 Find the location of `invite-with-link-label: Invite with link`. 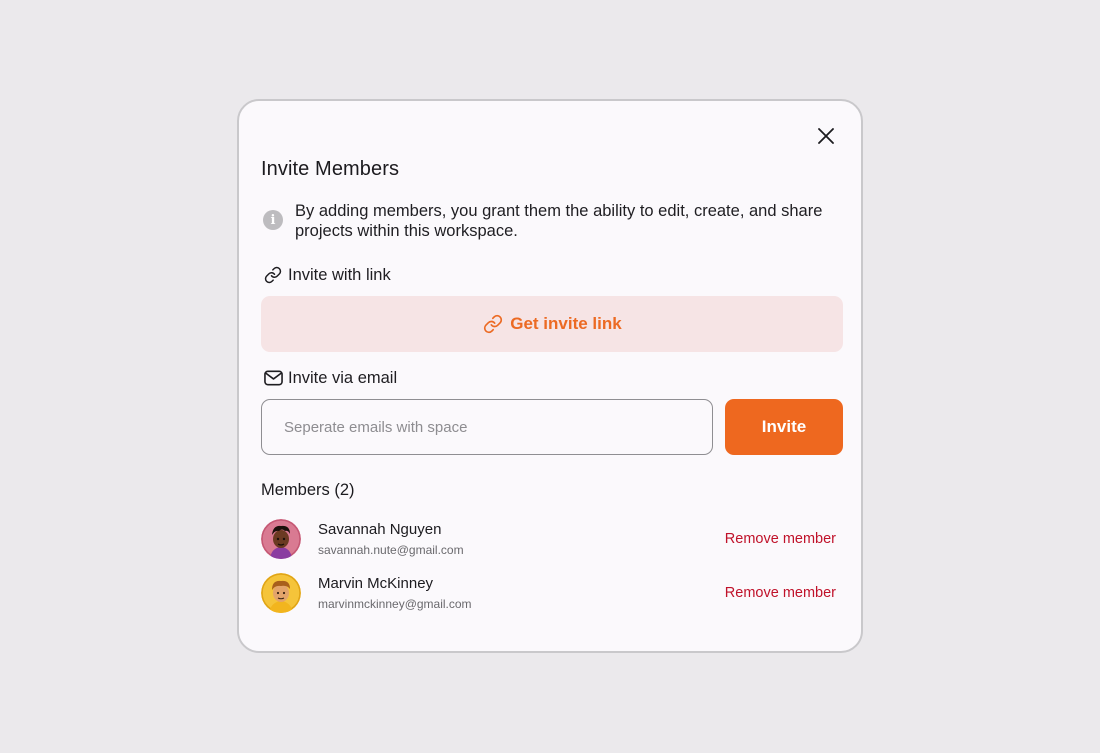

invite-with-link-label: Invite with link is located at coordinates (327, 275).